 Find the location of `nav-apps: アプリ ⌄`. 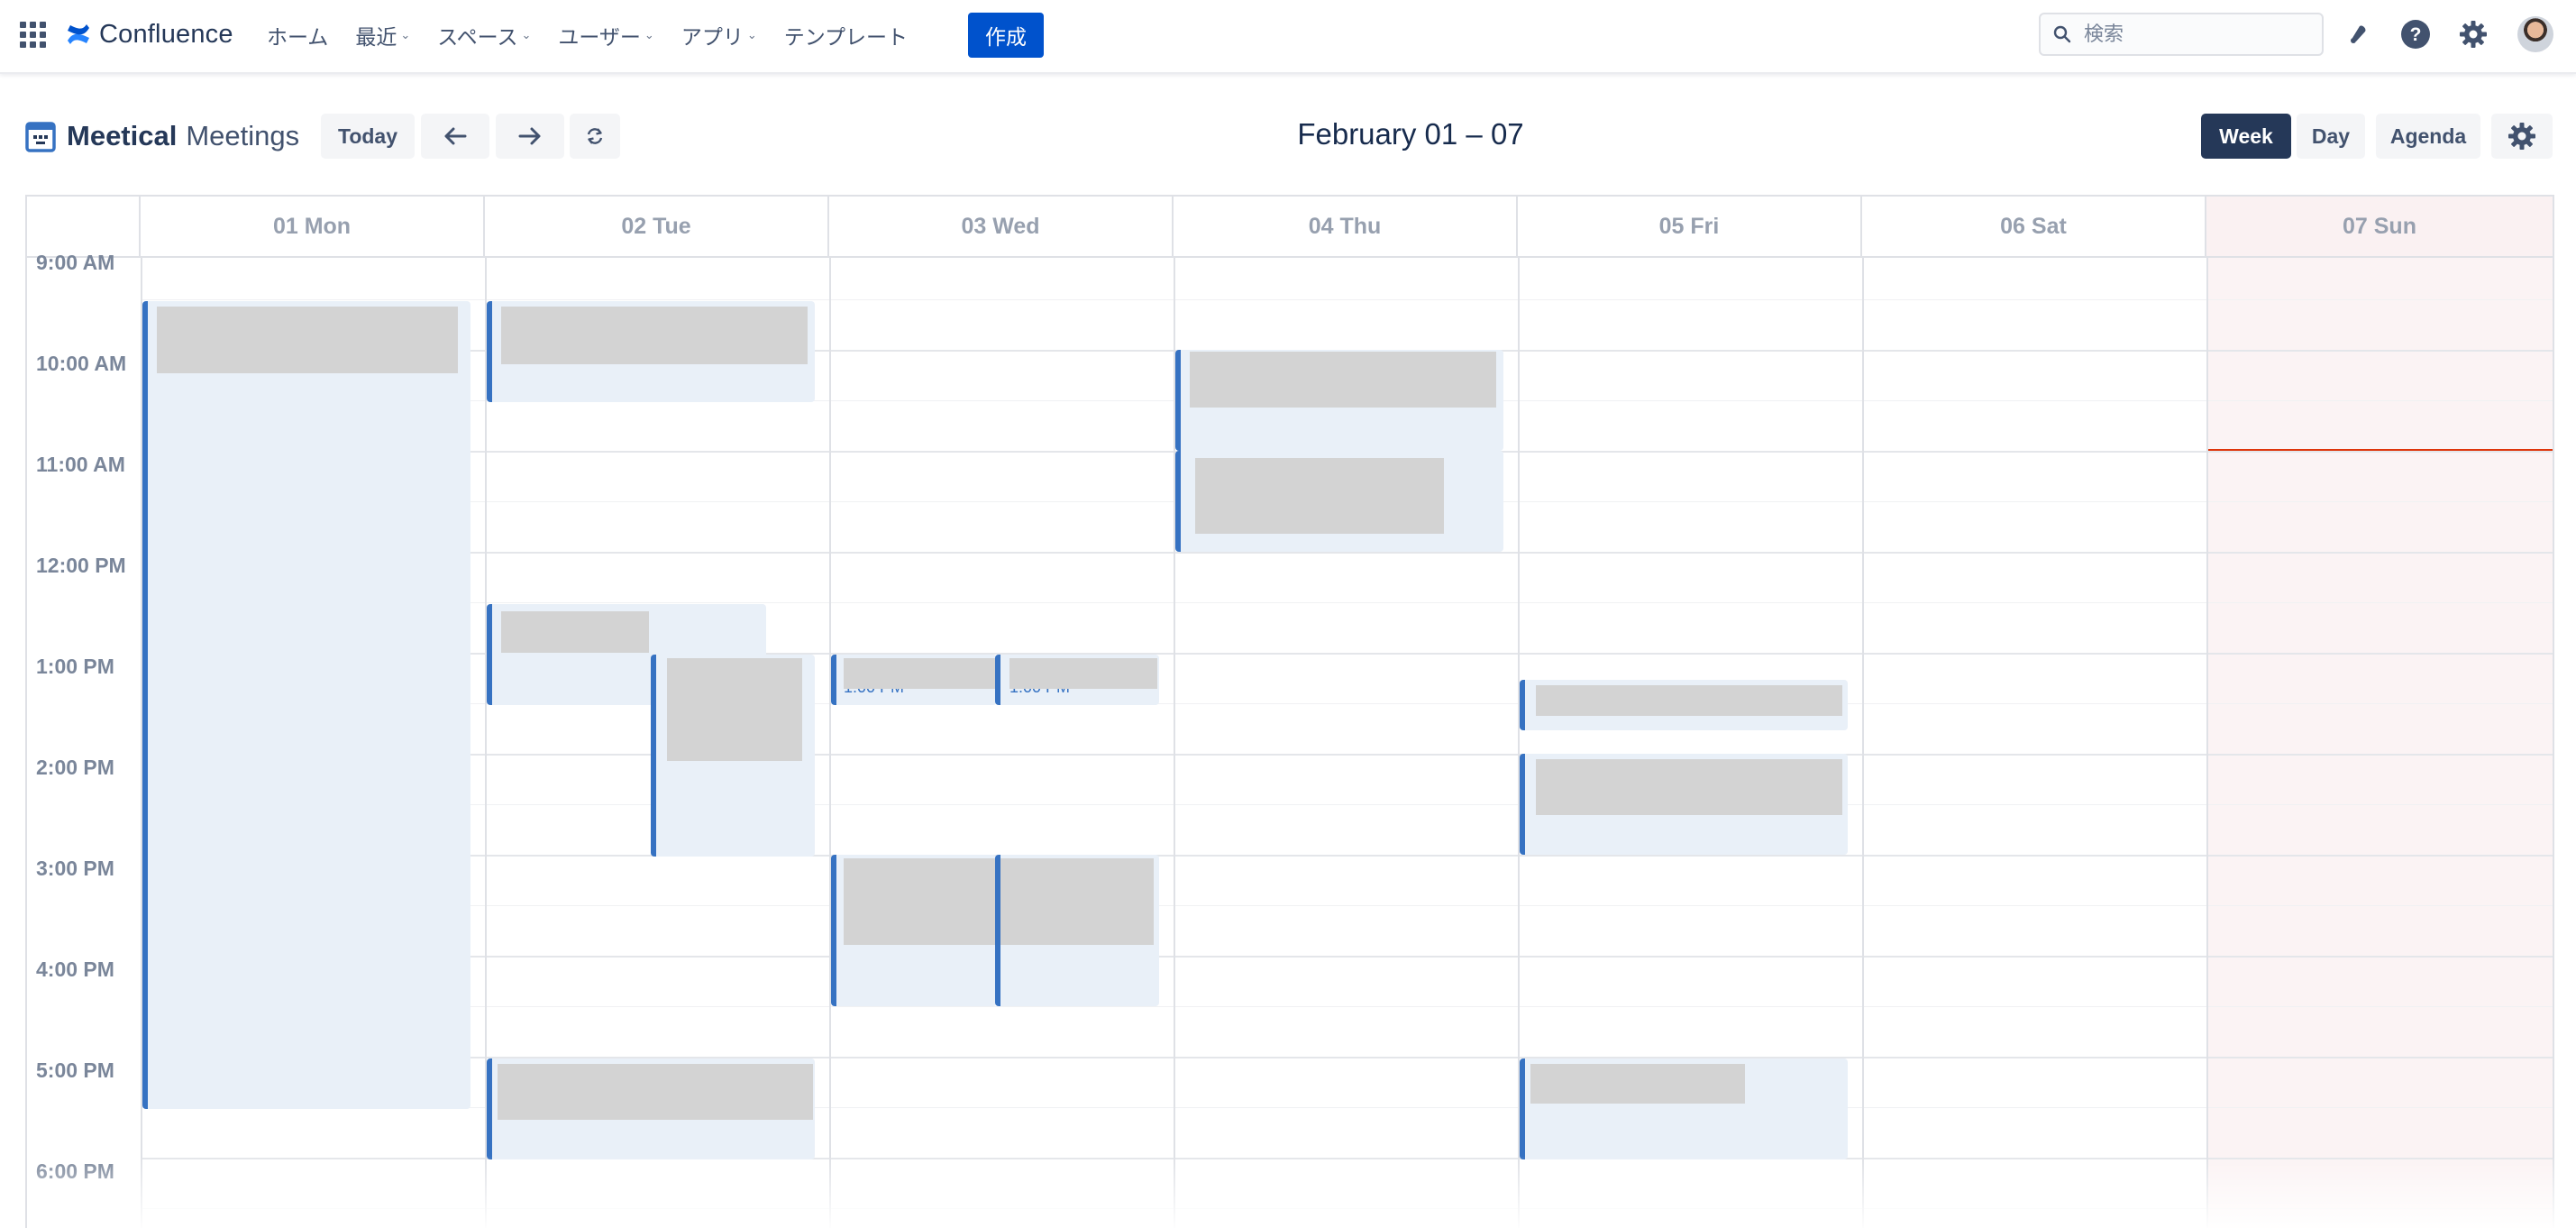

nav-apps: アプリ ⌄ is located at coordinates (719, 35).